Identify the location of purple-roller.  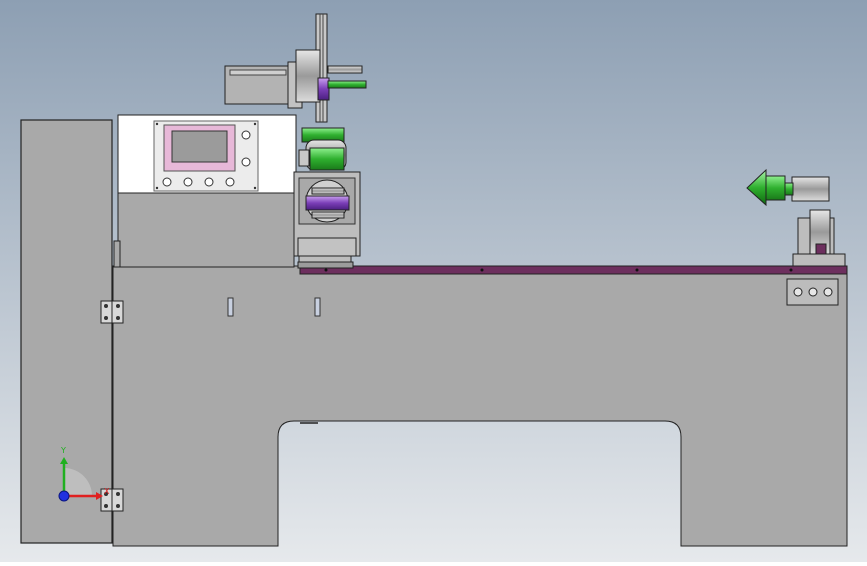
(327, 203).